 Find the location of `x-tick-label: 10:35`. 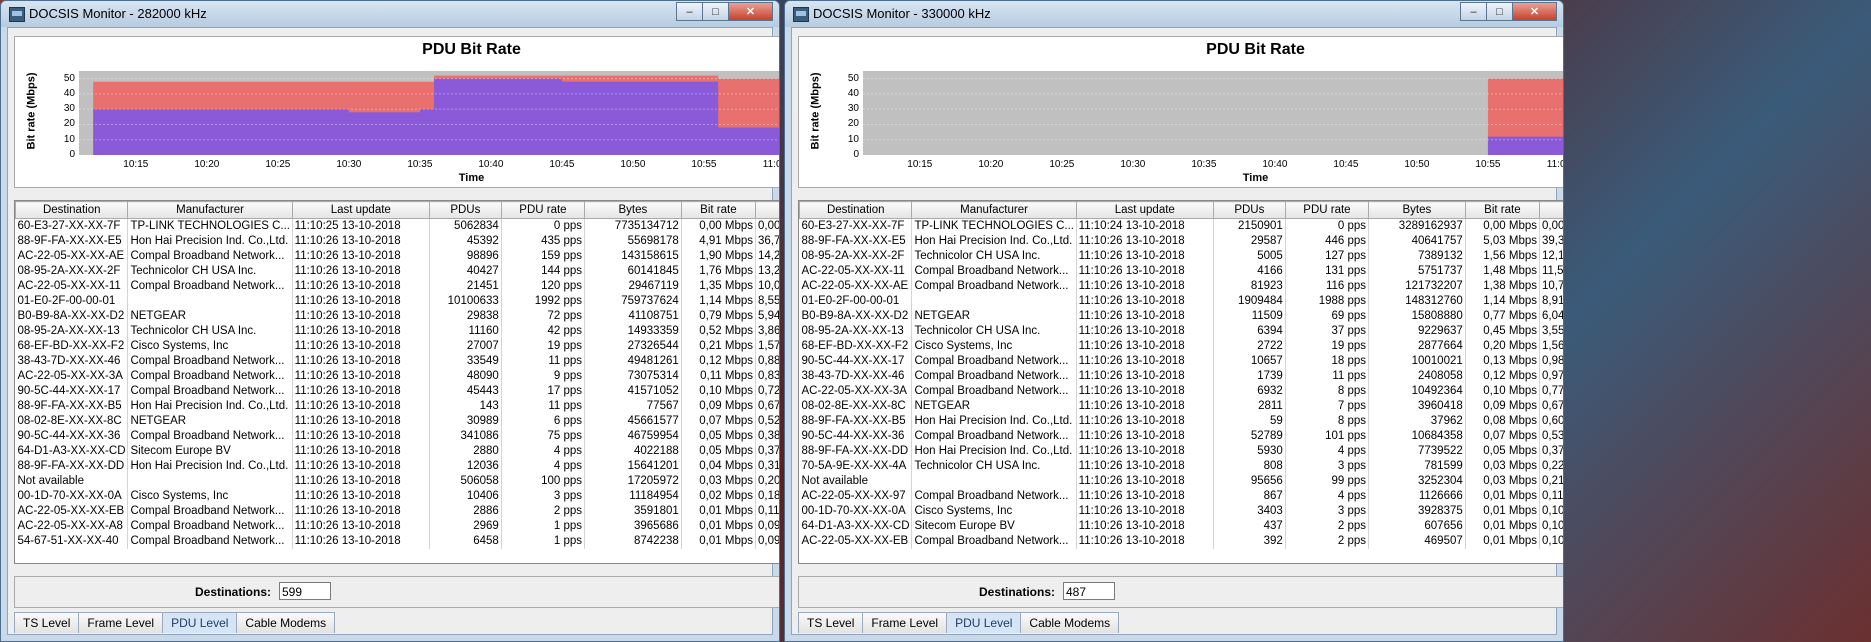

x-tick-label: 10:35 is located at coordinates (1204, 164).